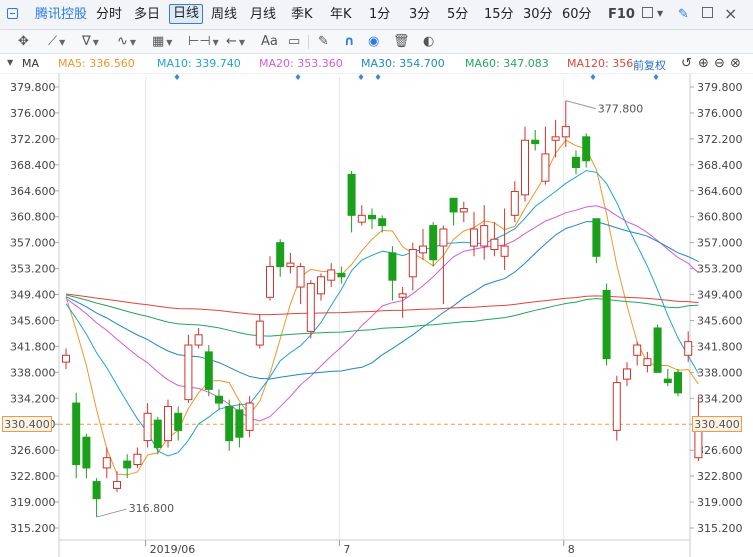 This screenshot has height=557, width=753. I want to click on period-niank: 年K, so click(341, 15).